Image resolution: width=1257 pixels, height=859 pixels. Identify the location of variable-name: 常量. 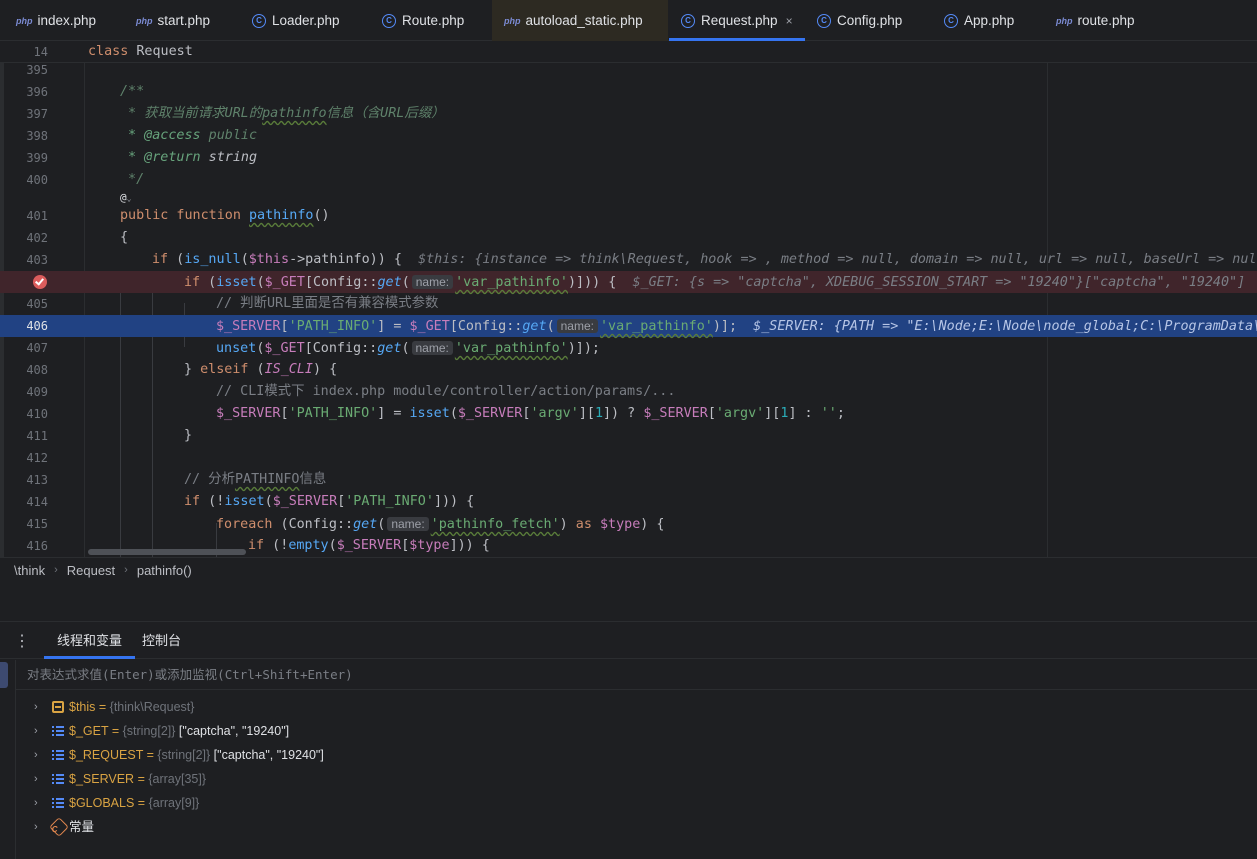
(82, 827).